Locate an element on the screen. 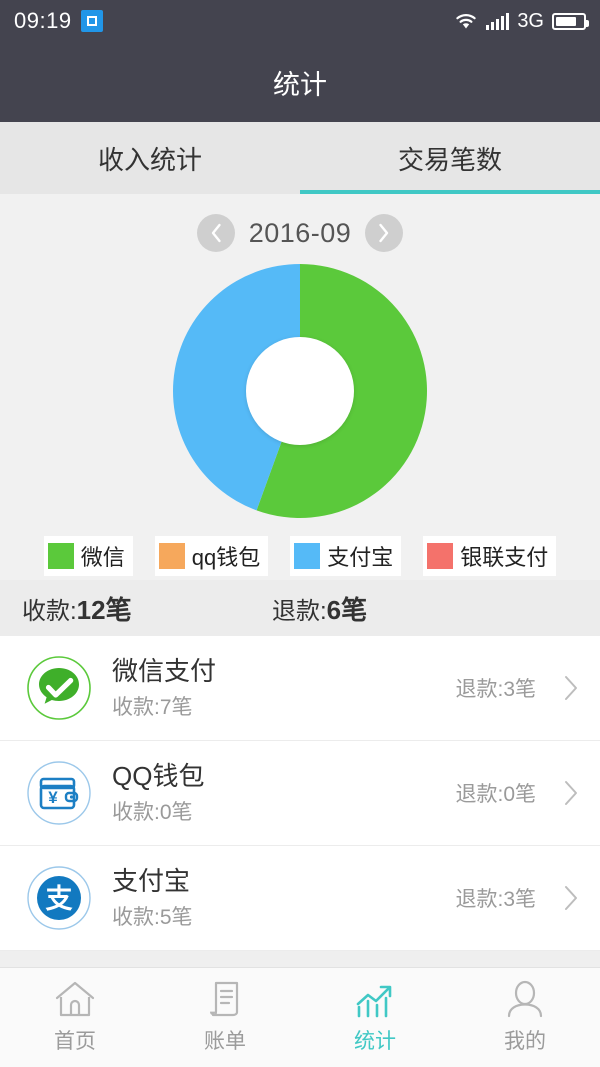  wifi-icon is located at coordinates (466, 21).